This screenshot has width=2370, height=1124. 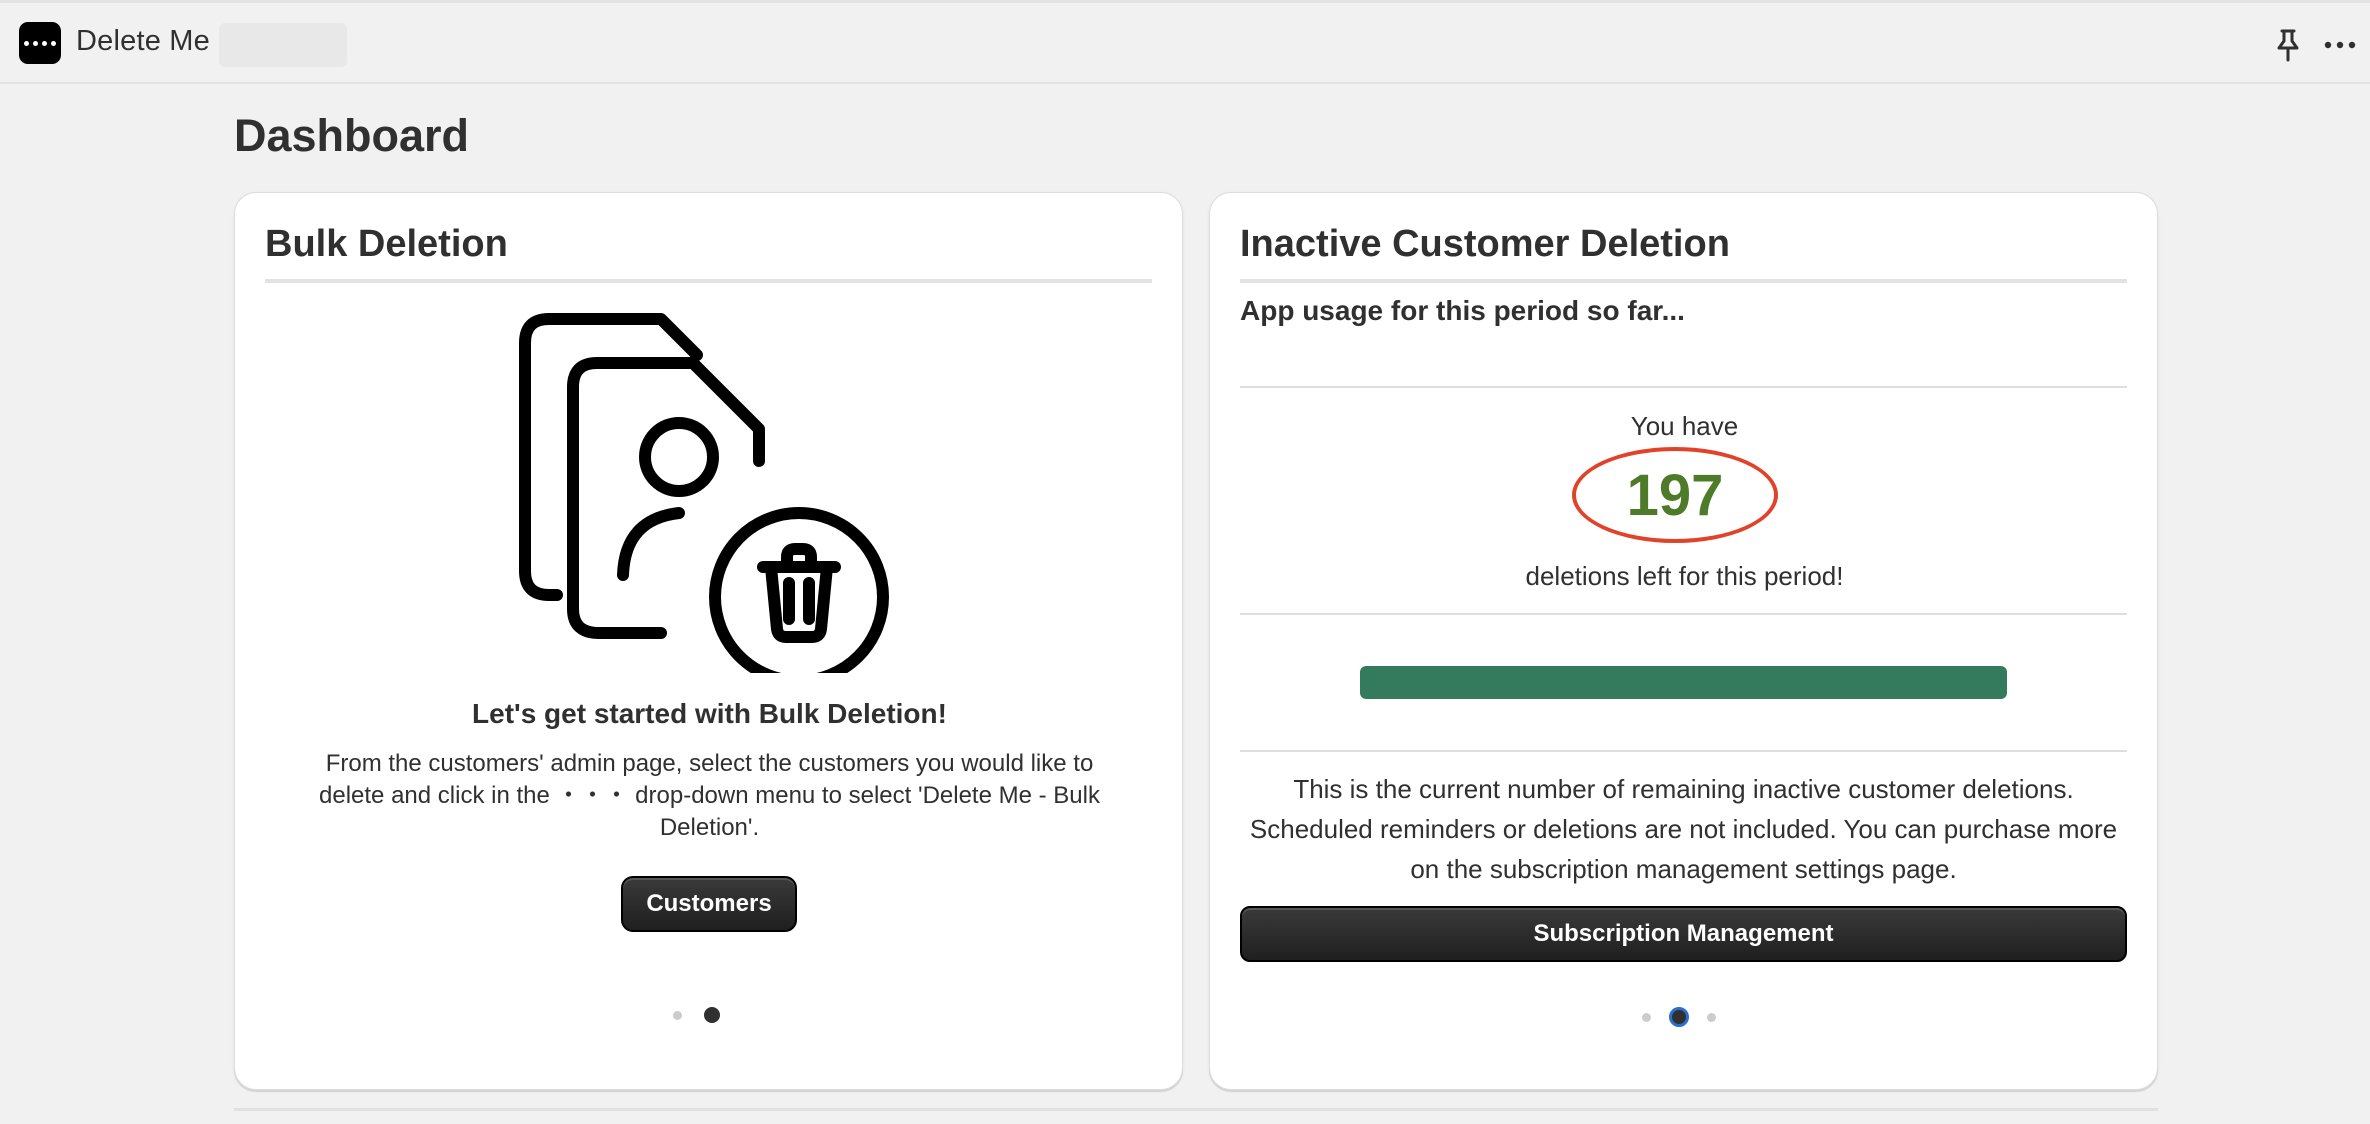 What do you see at coordinates (283, 45) in the screenshot?
I see `title-skeleton-placeholder` at bounding box center [283, 45].